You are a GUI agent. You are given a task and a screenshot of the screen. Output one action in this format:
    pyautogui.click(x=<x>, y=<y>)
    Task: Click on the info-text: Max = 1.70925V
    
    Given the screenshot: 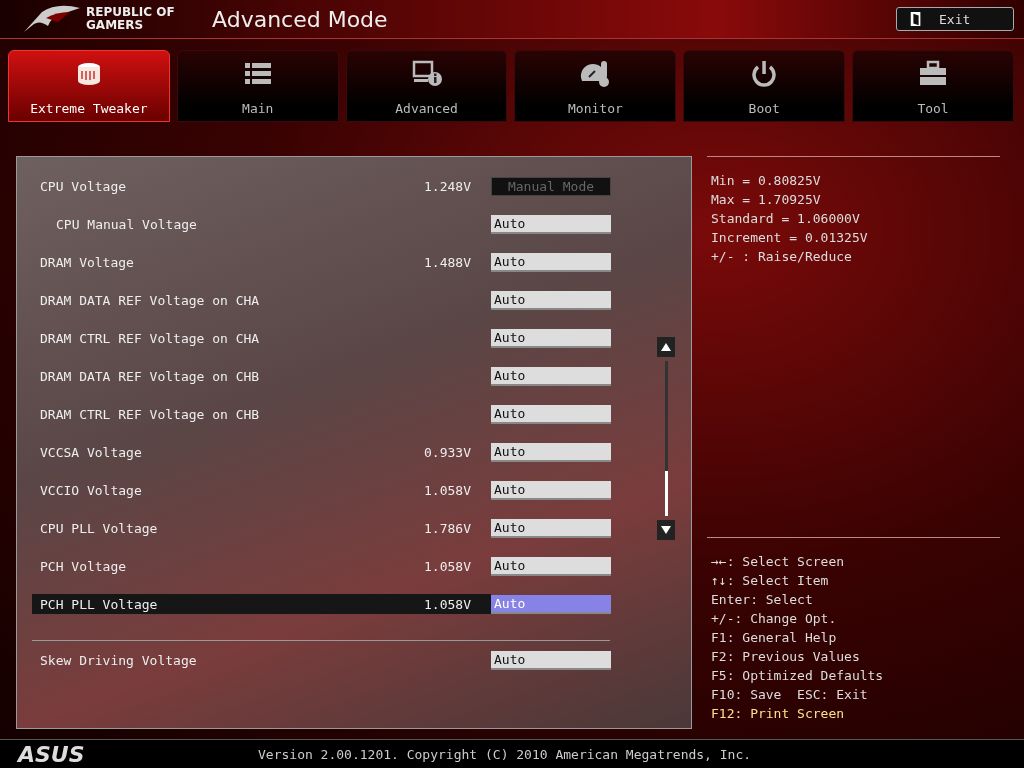 What is the action you would take?
    pyautogui.click(x=766, y=200)
    